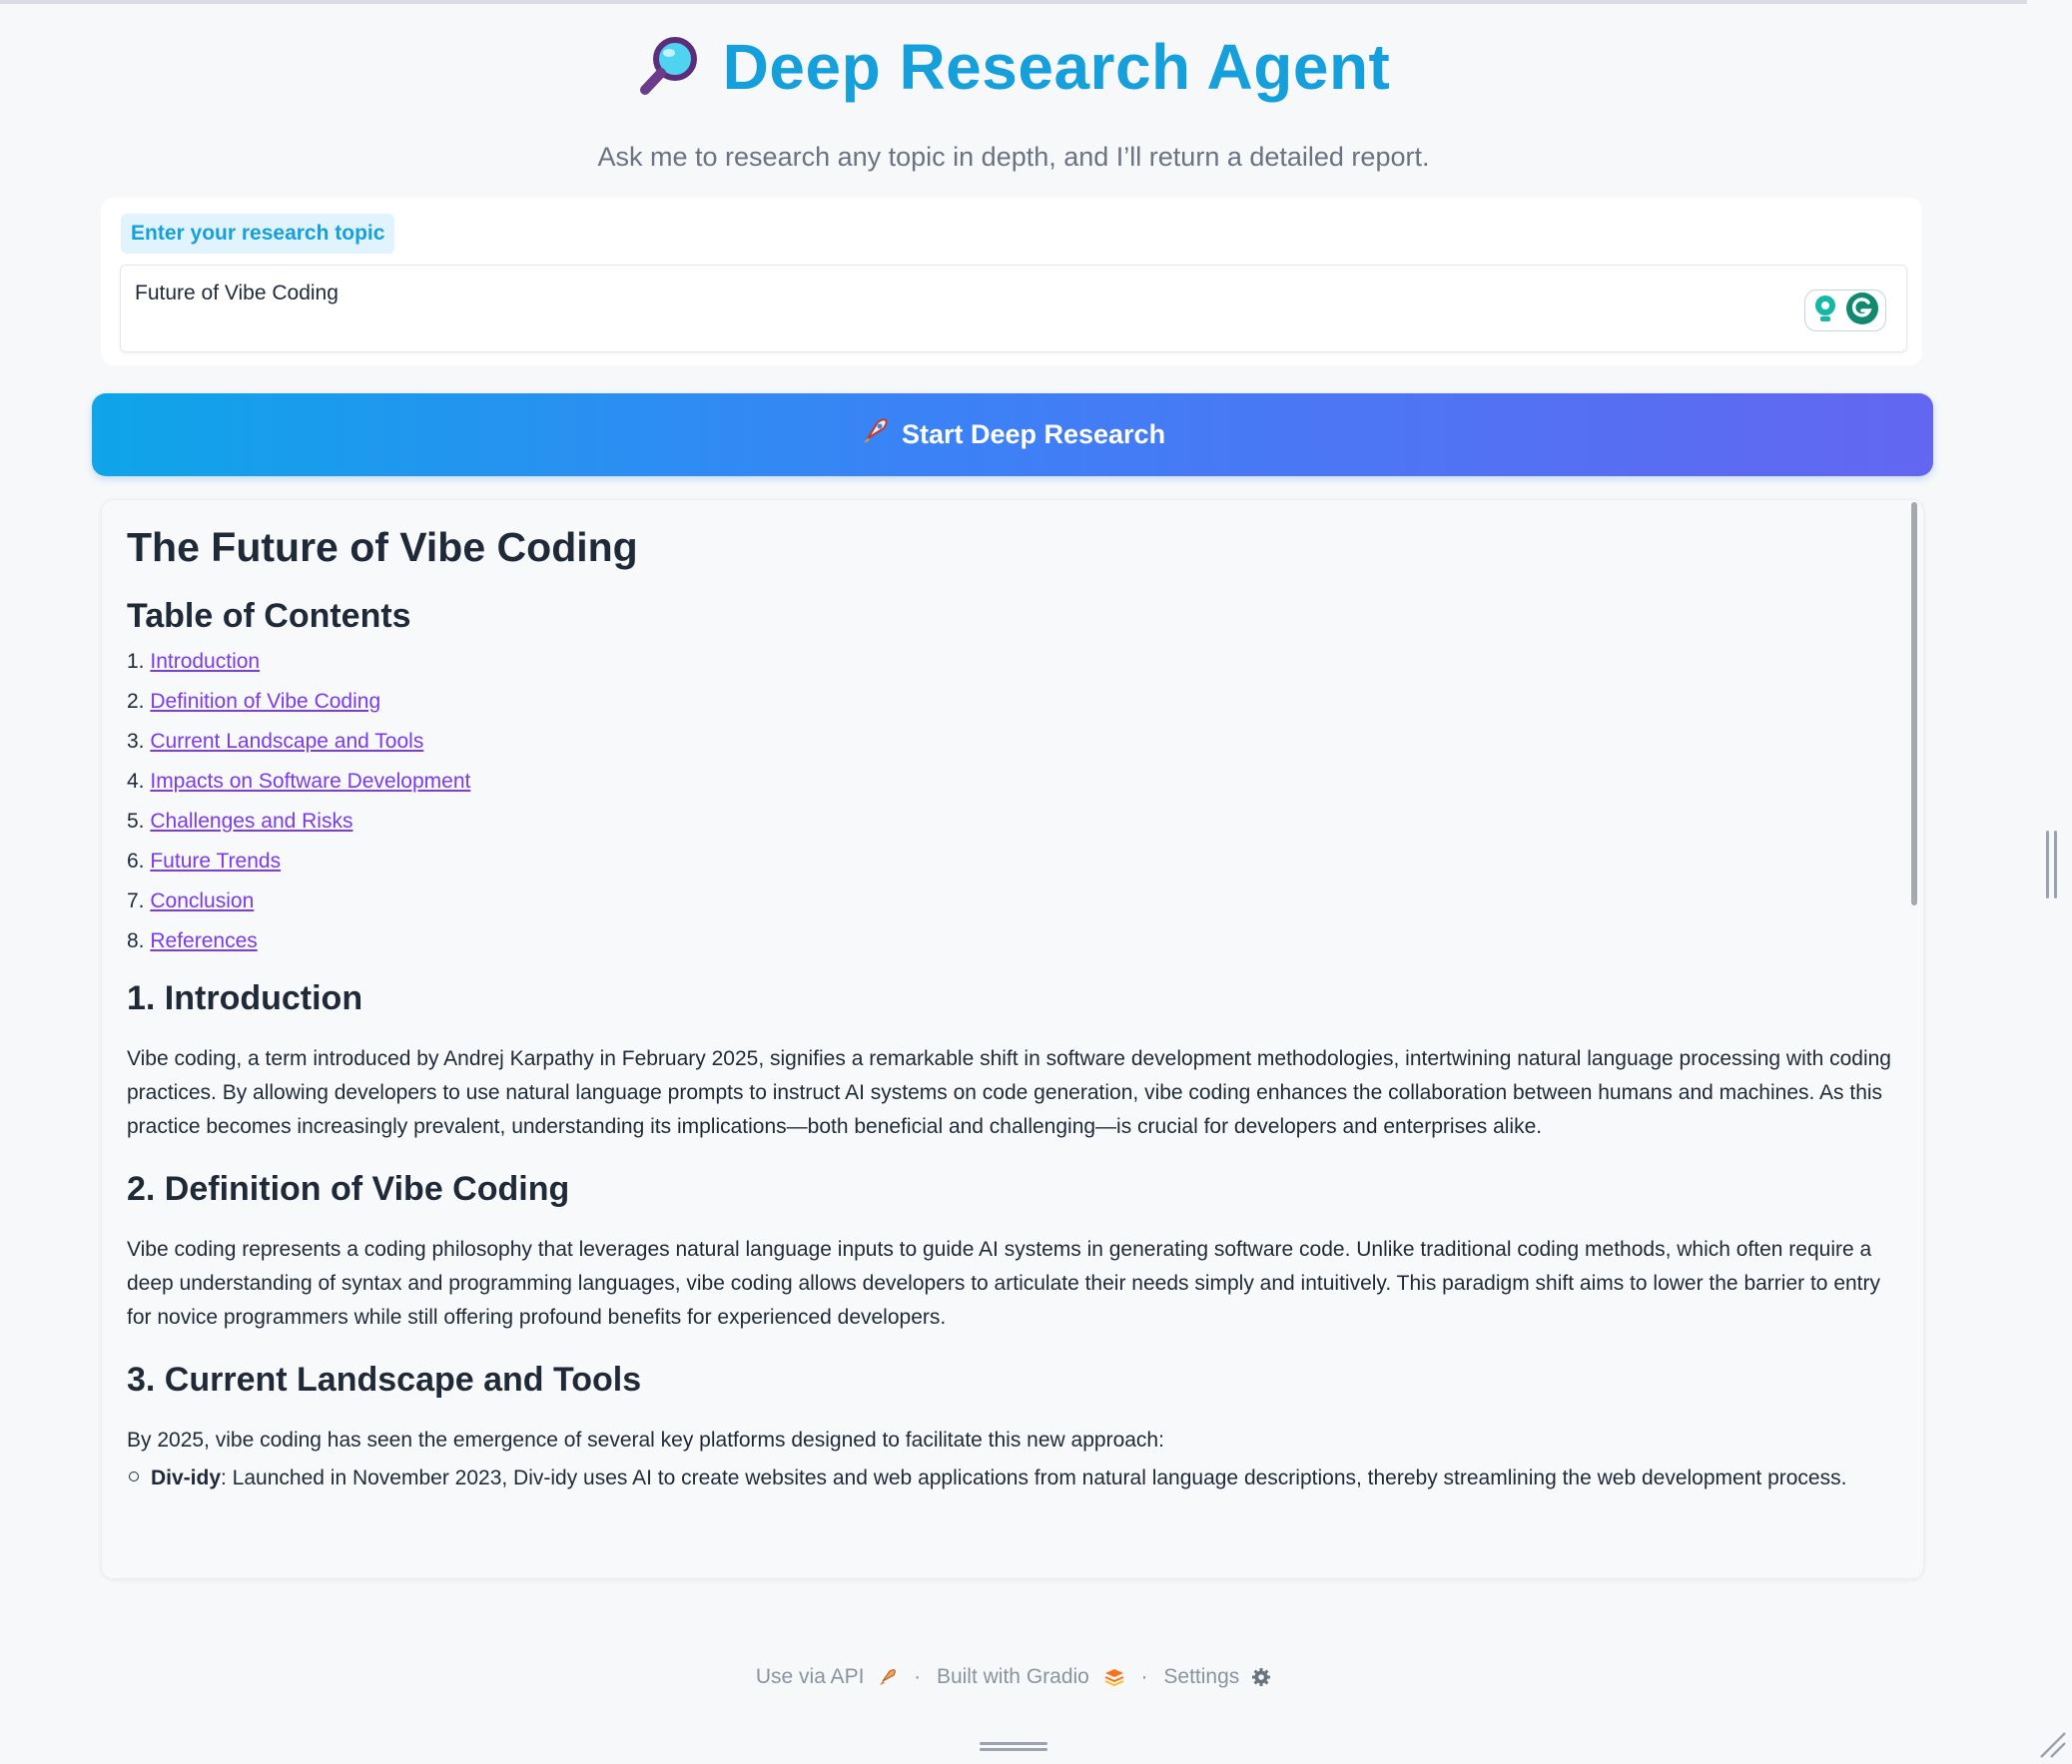 The height and width of the screenshot is (1764, 2072). I want to click on bullet-marker, so click(134, 1476).